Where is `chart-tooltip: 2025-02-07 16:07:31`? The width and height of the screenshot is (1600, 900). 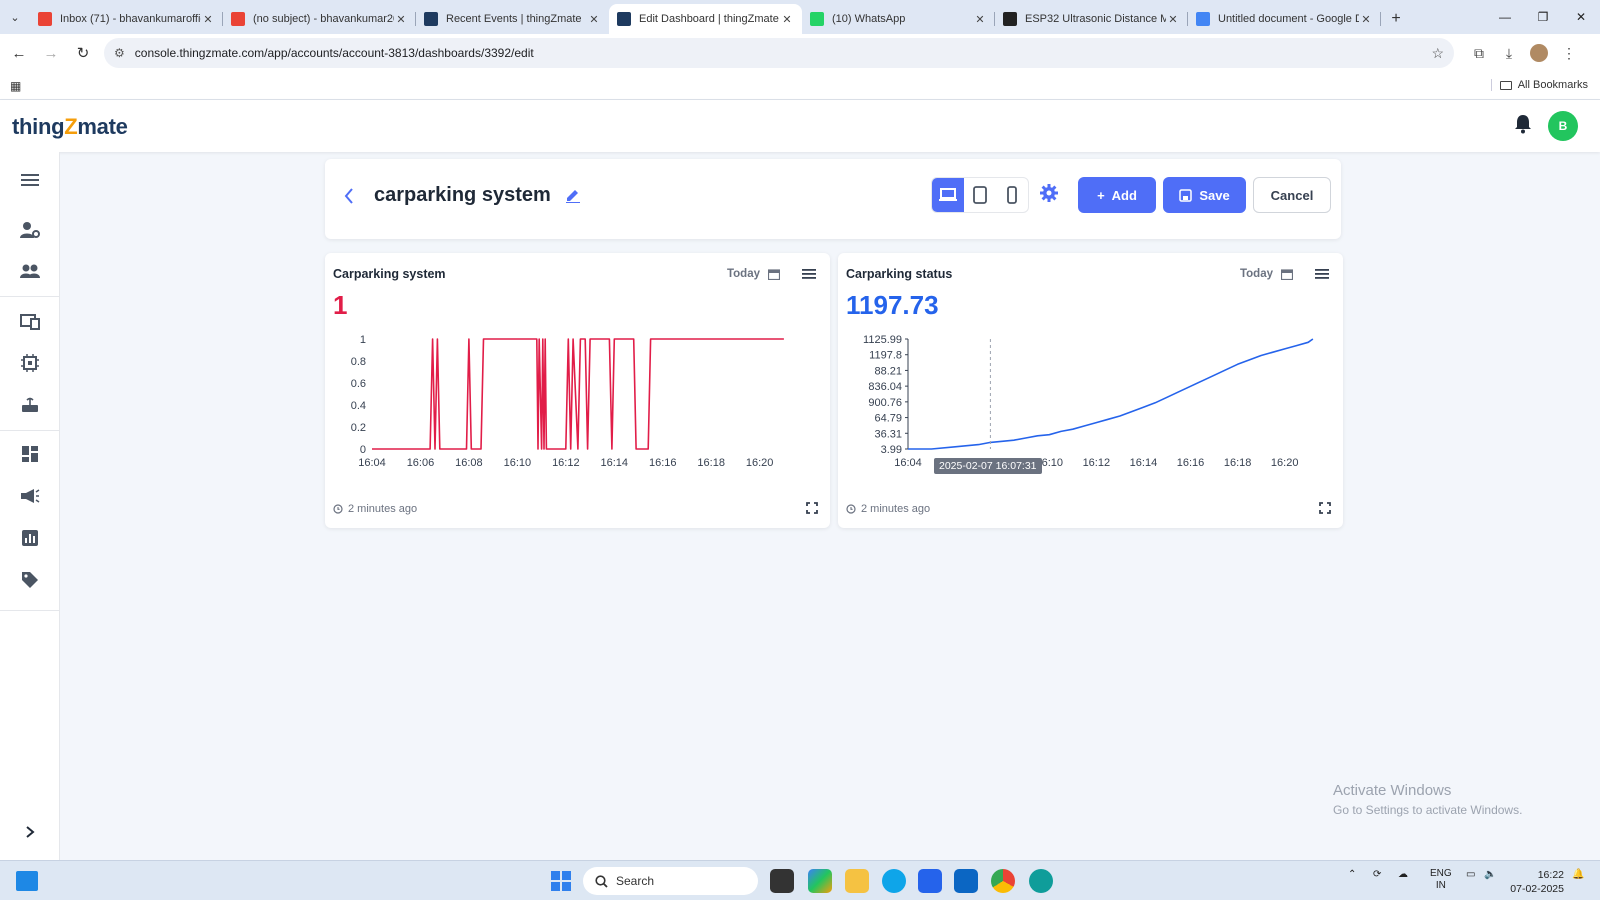 chart-tooltip: 2025-02-07 16:07:31 is located at coordinates (988, 466).